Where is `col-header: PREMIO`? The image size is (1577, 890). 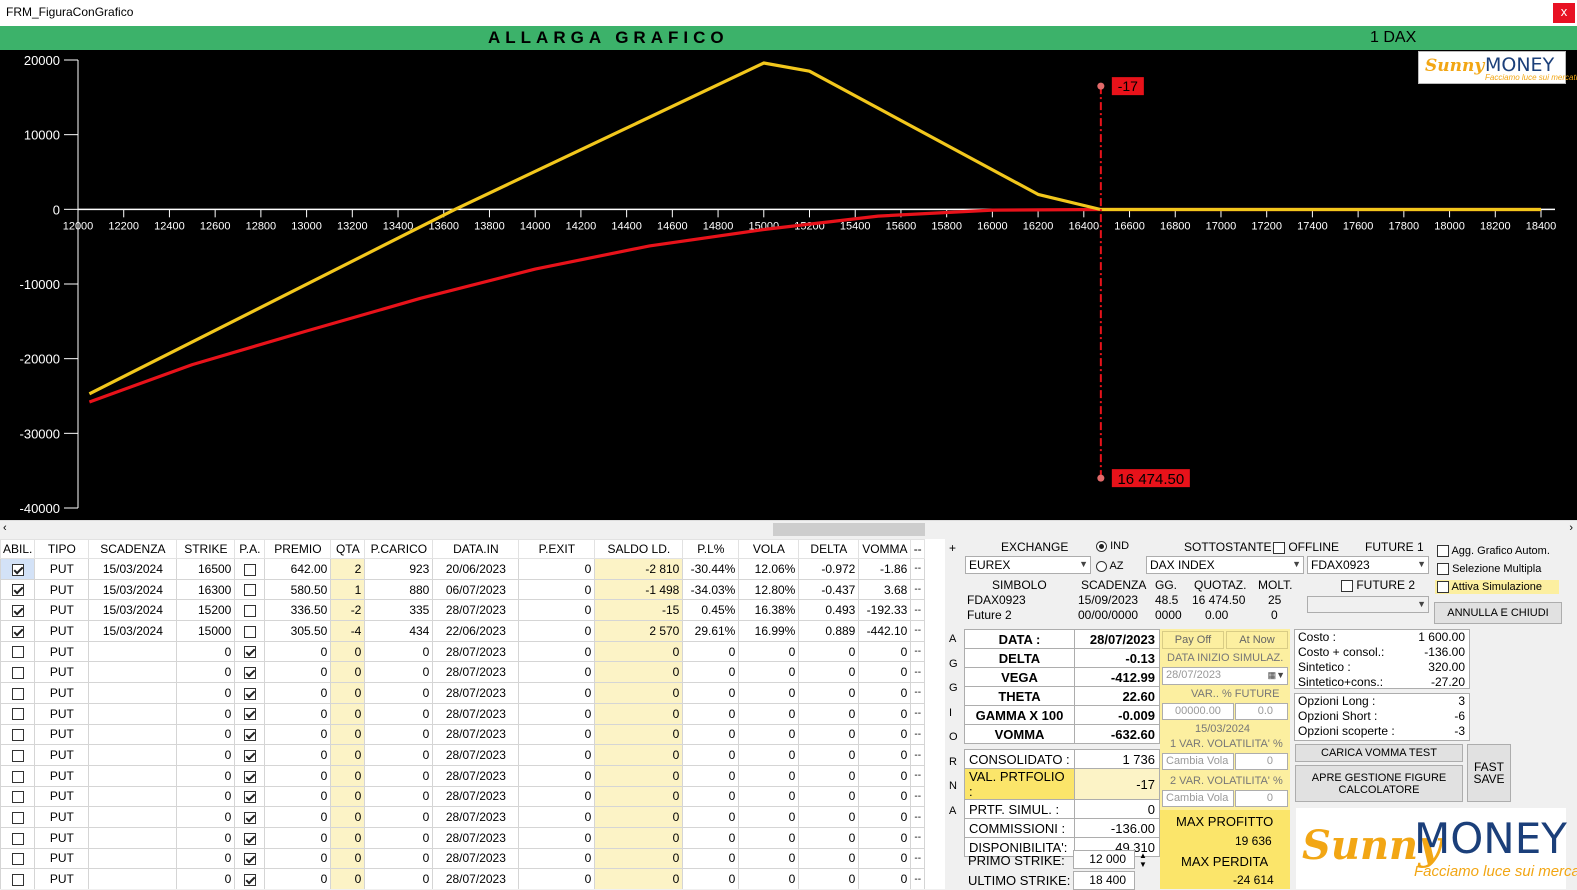
col-header: PREMIO is located at coordinates (298, 549).